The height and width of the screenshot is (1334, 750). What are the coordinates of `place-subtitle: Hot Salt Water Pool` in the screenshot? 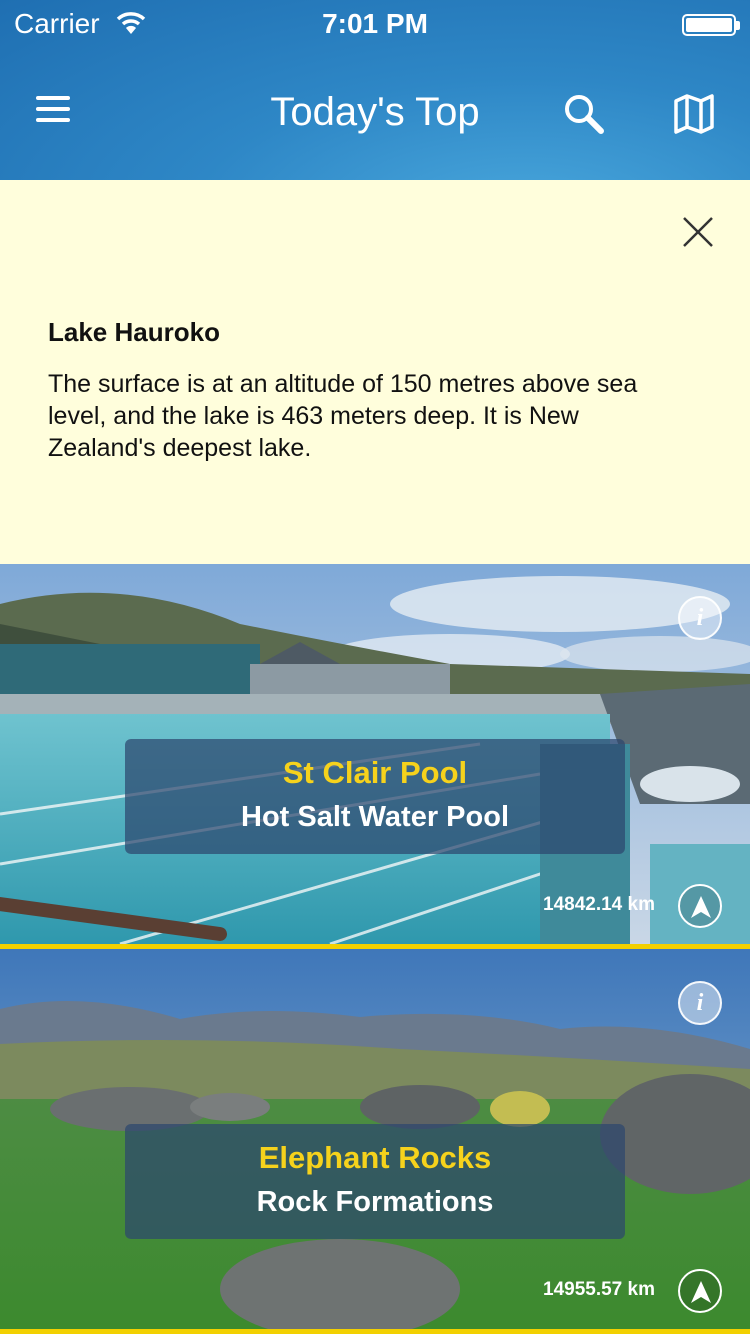 It's located at (375, 817).